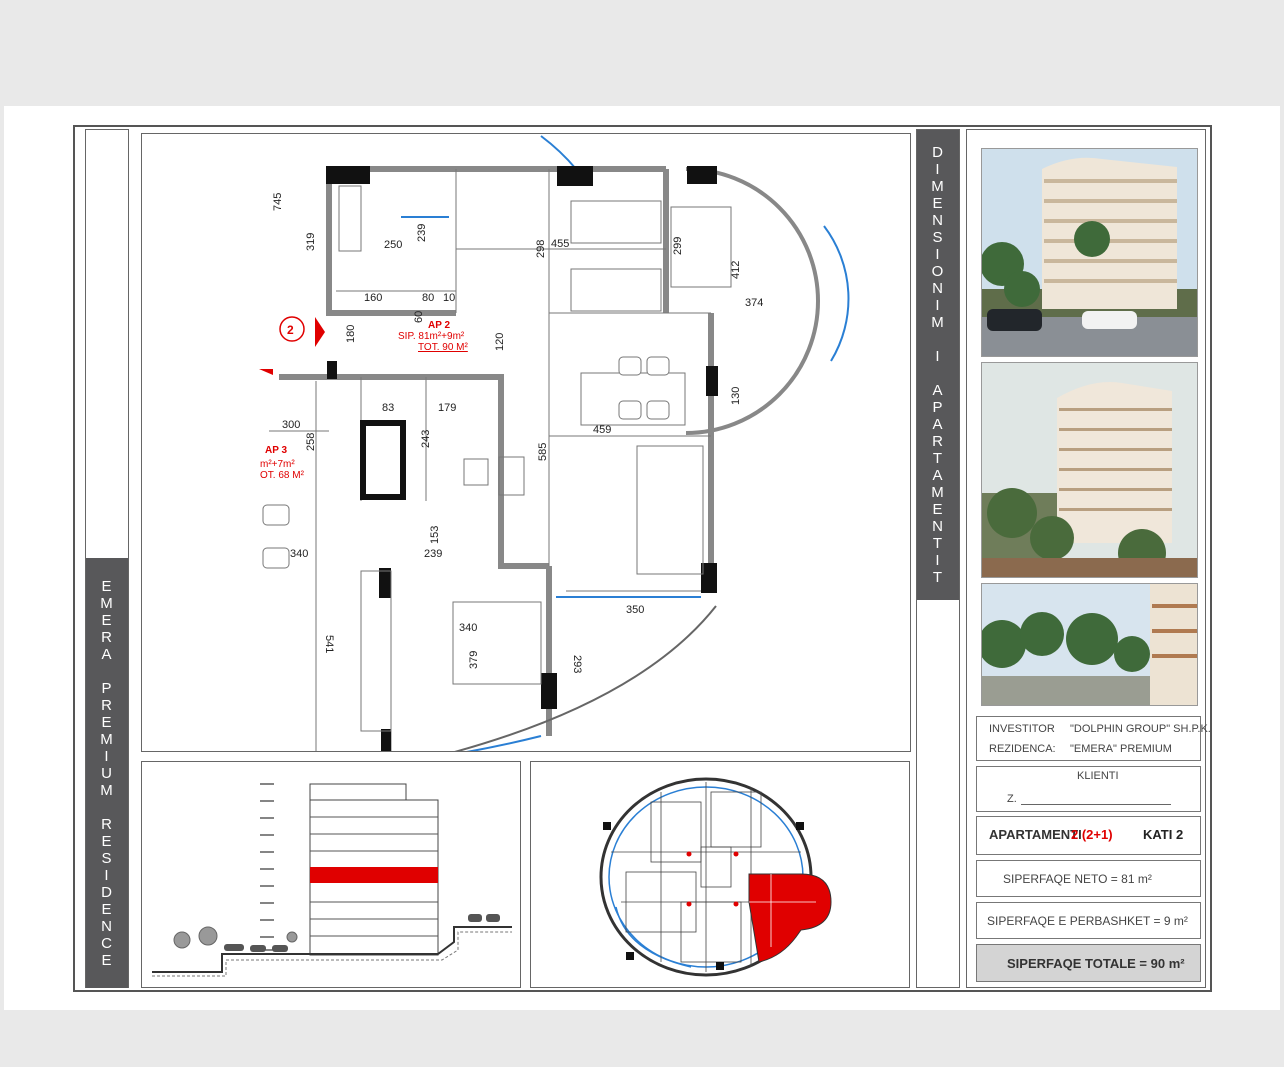 Image resolution: width=1284 pixels, height=1067 pixels. I want to click on dimension-label: 153, so click(435, 535).